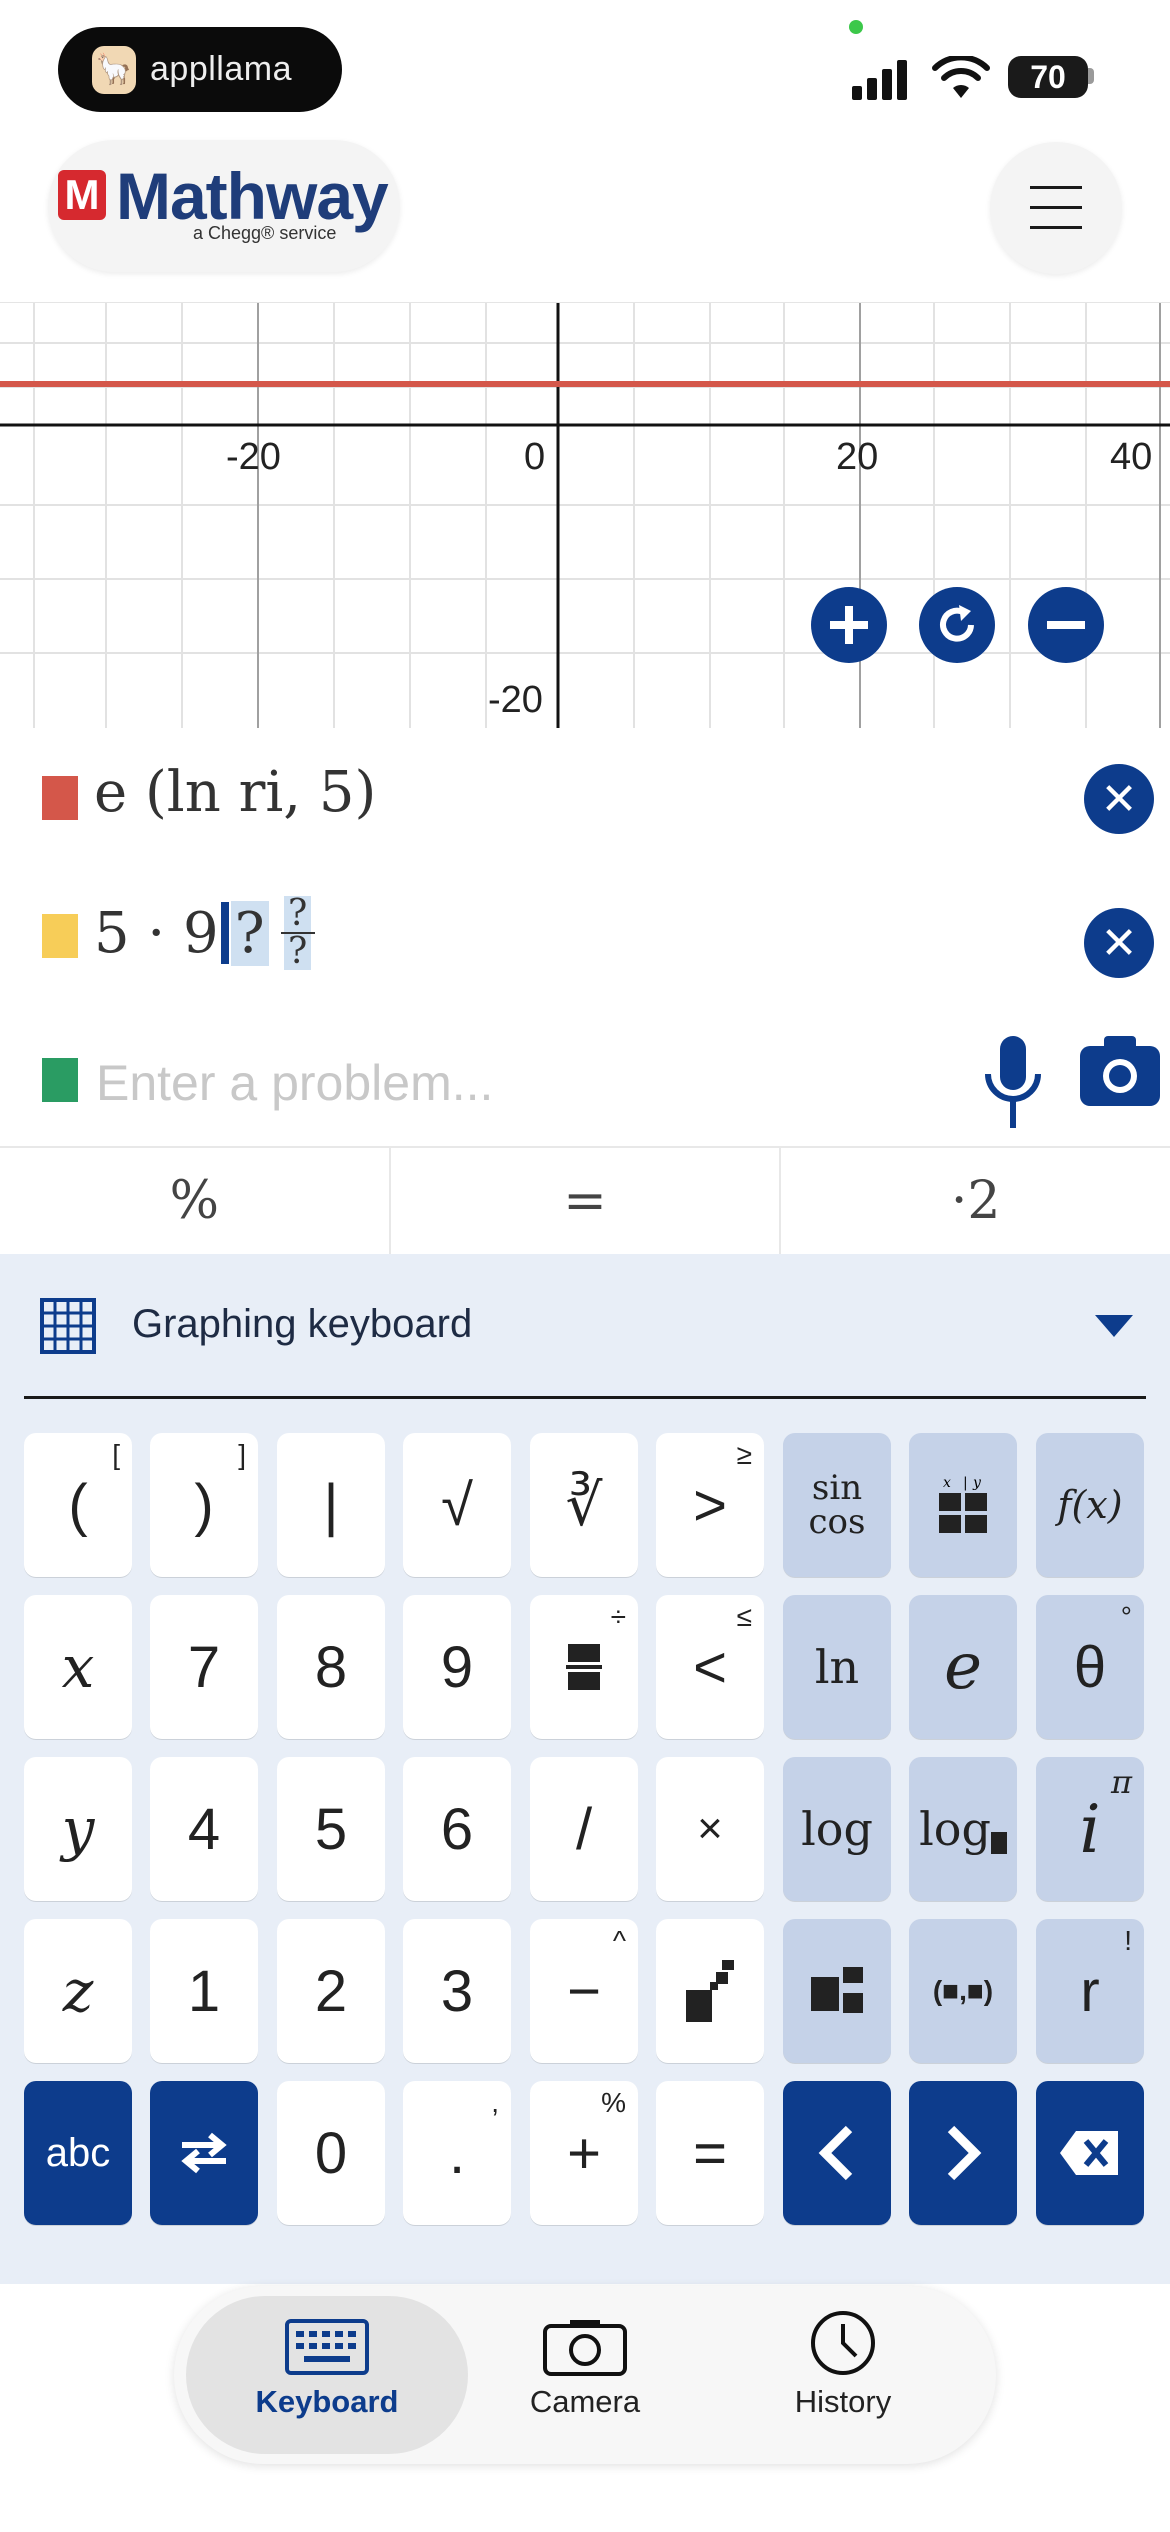 The height and width of the screenshot is (2532, 1170). I want to click on key-swap, so click(204, 2153).